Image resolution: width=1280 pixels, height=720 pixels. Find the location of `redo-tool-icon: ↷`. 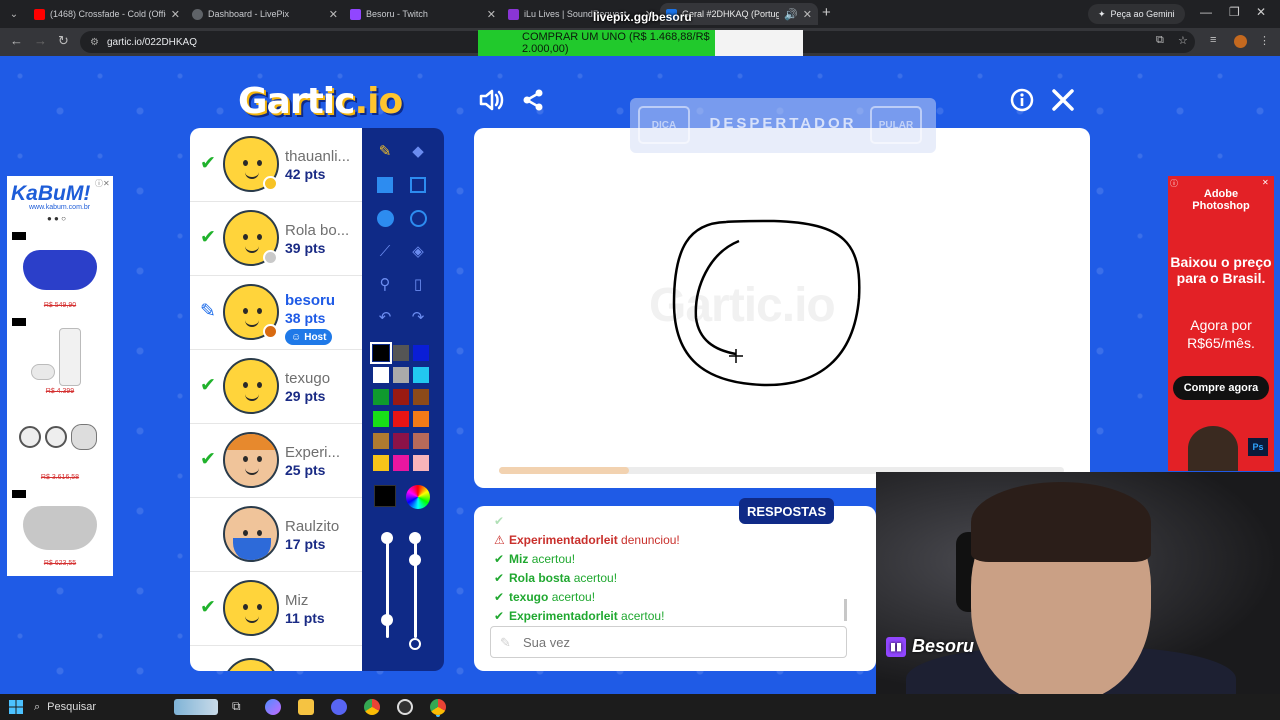

redo-tool-icon: ↷ is located at coordinates (418, 317).